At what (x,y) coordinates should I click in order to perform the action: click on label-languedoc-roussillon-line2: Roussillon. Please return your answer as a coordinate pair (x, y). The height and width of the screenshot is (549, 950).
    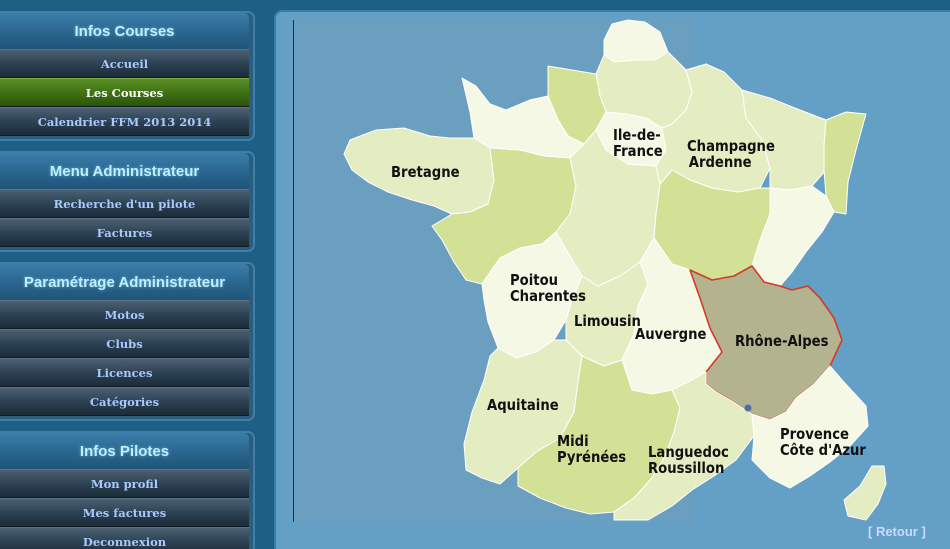
    Looking at the image, I should click on (686, 468).